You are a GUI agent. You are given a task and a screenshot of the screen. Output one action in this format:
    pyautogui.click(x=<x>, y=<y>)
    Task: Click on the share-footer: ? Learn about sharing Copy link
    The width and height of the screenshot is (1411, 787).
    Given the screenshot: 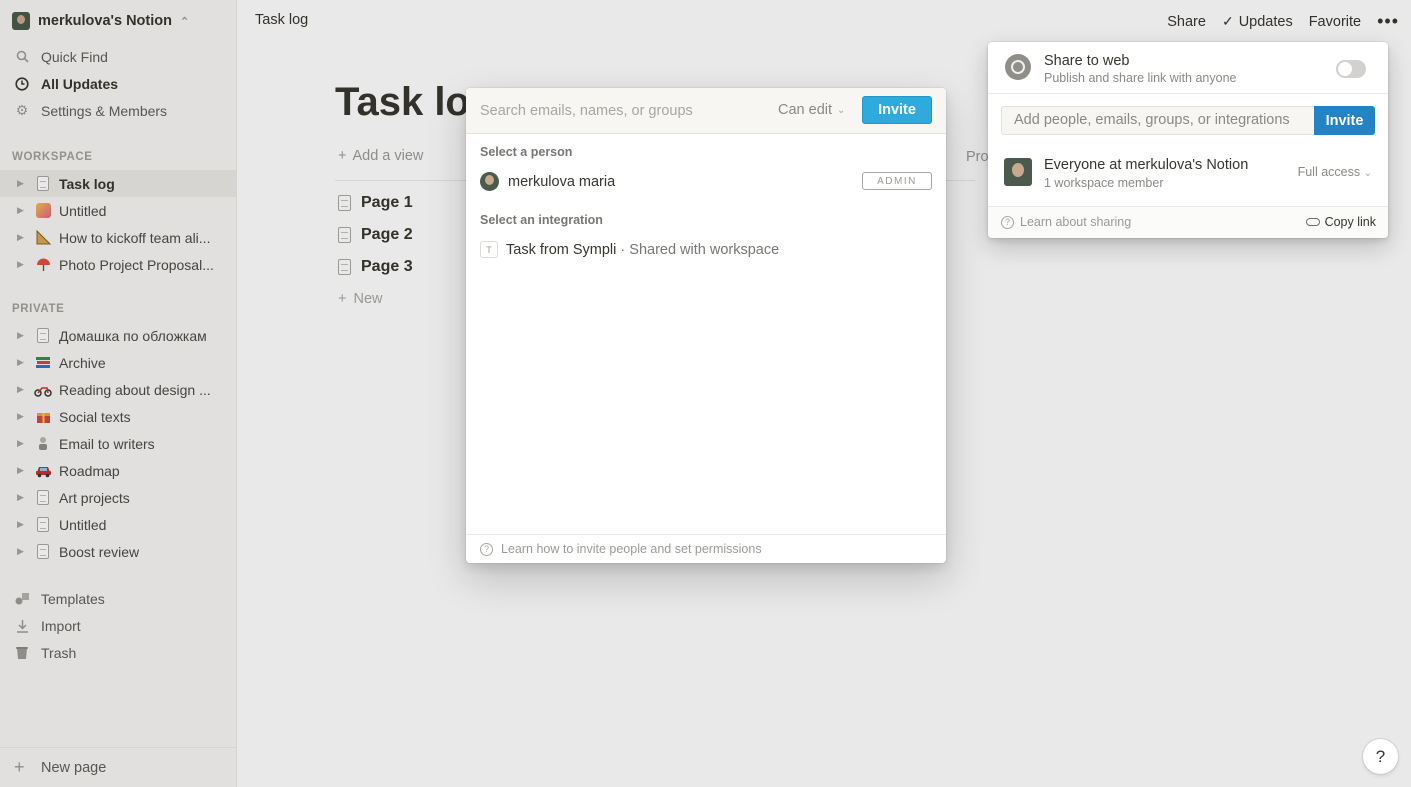 What is the action you would take?
    pyautogui.click(x=1188, y=222)
    